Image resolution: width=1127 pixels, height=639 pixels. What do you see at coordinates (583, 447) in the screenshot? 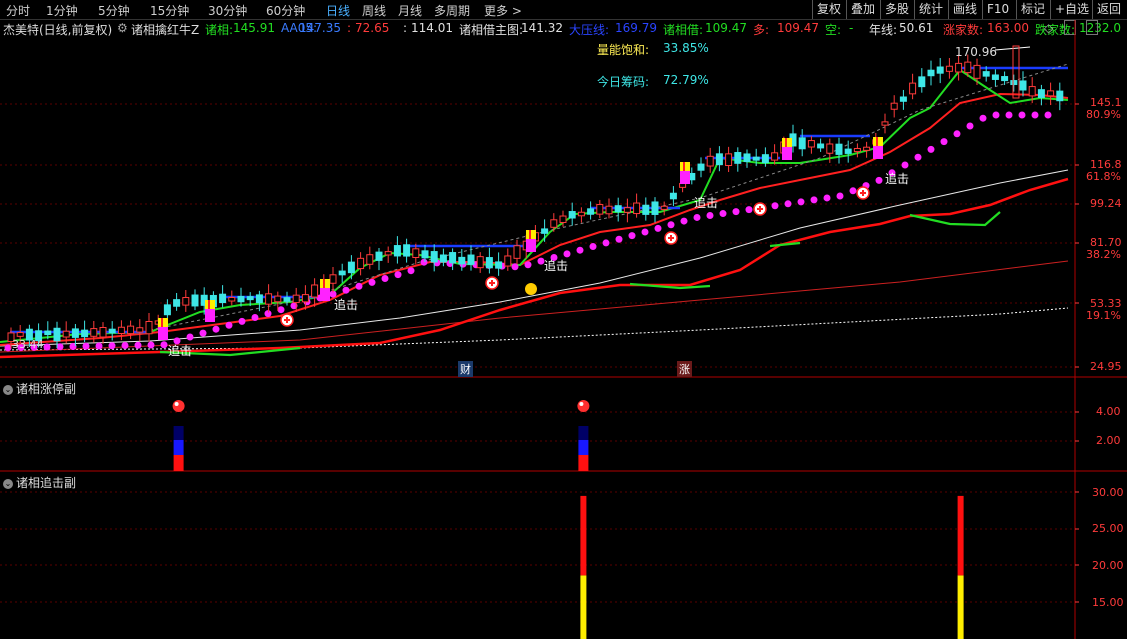
I see `sub1-bar-blue` at bounding box center [583, 447].